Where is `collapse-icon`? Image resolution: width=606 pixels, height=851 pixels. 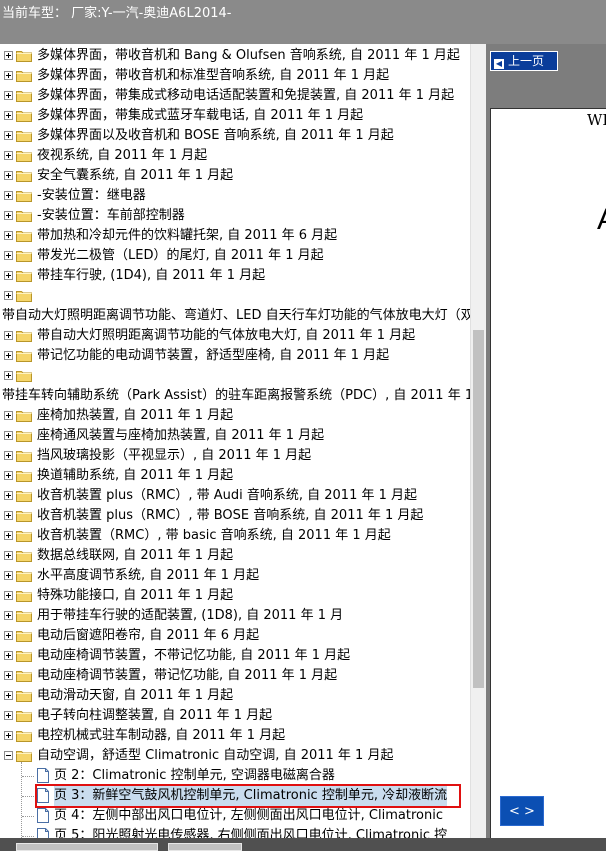 collapse-icon is located at coordinates (8, 755).